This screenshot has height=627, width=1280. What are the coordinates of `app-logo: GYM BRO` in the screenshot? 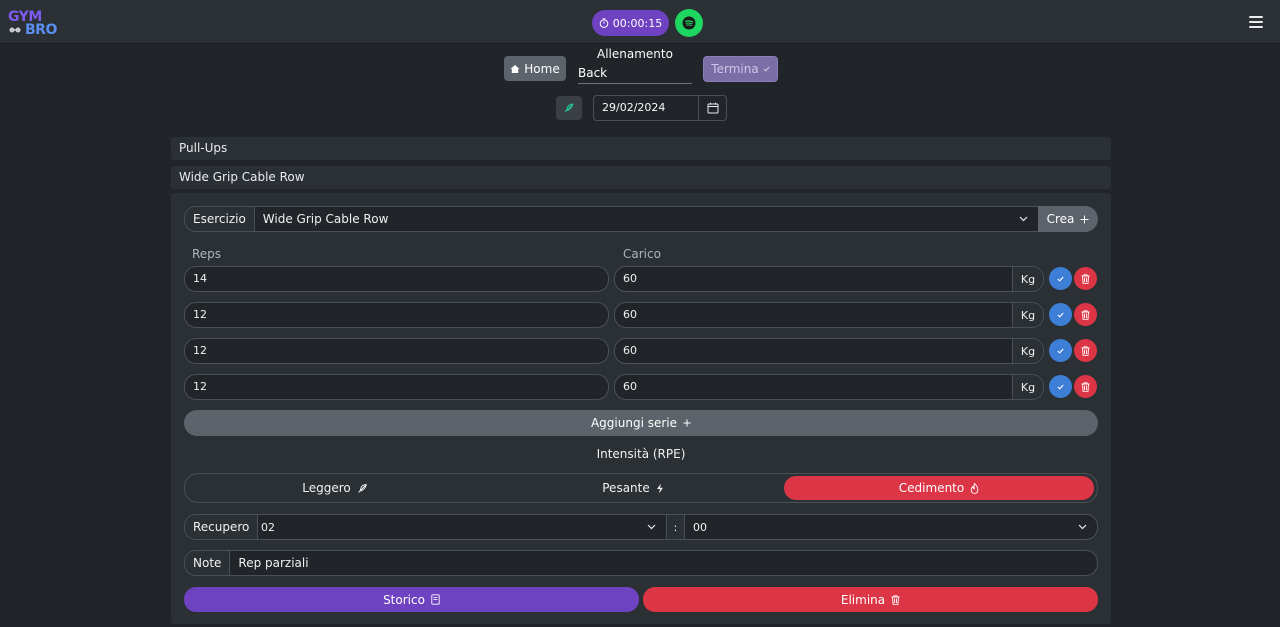 It's located at (33, 24).